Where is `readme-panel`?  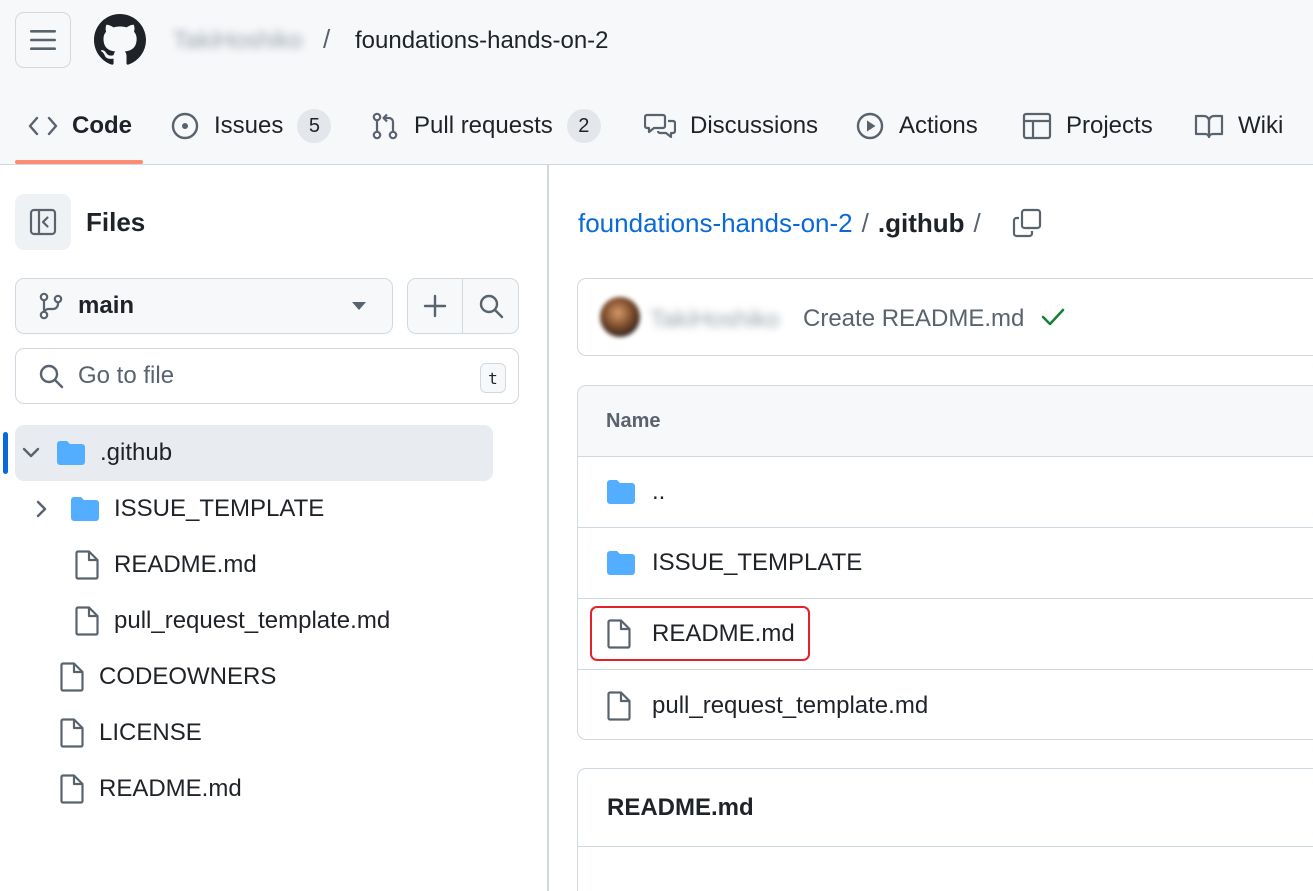 readme-panel is located at coordinates (945, 829).